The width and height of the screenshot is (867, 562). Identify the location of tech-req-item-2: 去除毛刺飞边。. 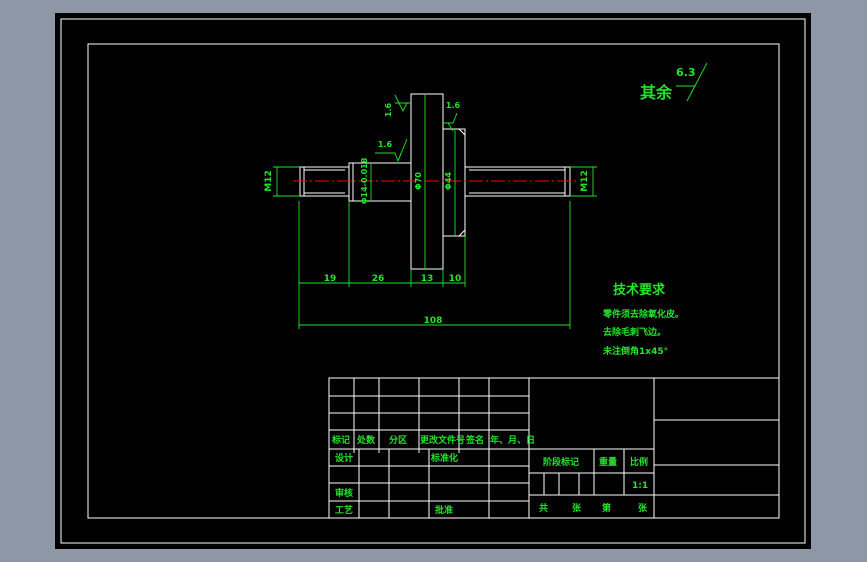
(634, 332).